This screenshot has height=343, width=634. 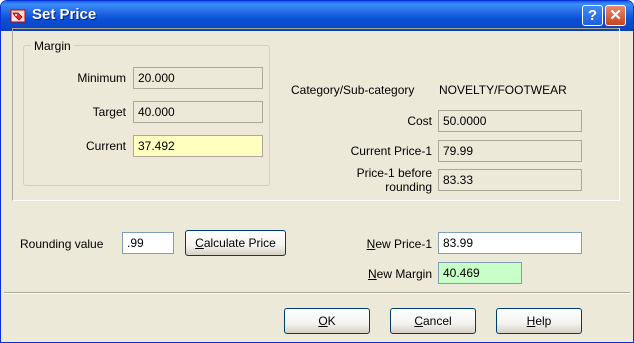 What do you see at coordinates (510, 243) in the screenshot?
I see `new-price-input: 83.99` at bounding box center [510, 243].